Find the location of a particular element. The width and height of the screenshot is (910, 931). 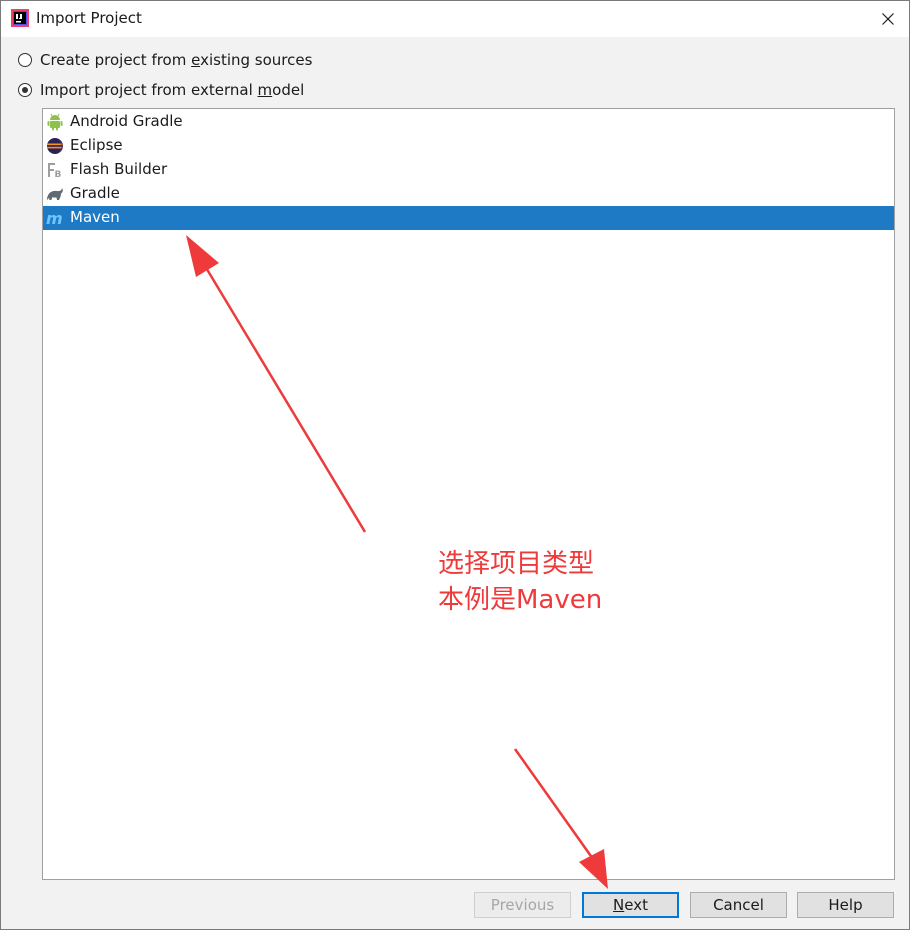

create-from-sources-radio is located at coordinates (25, 60).